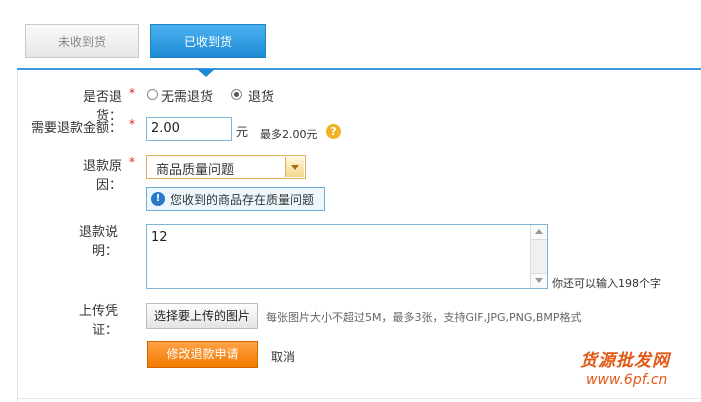 The image size is (701, 402). I want to click on panel-border, so click(17, 236).